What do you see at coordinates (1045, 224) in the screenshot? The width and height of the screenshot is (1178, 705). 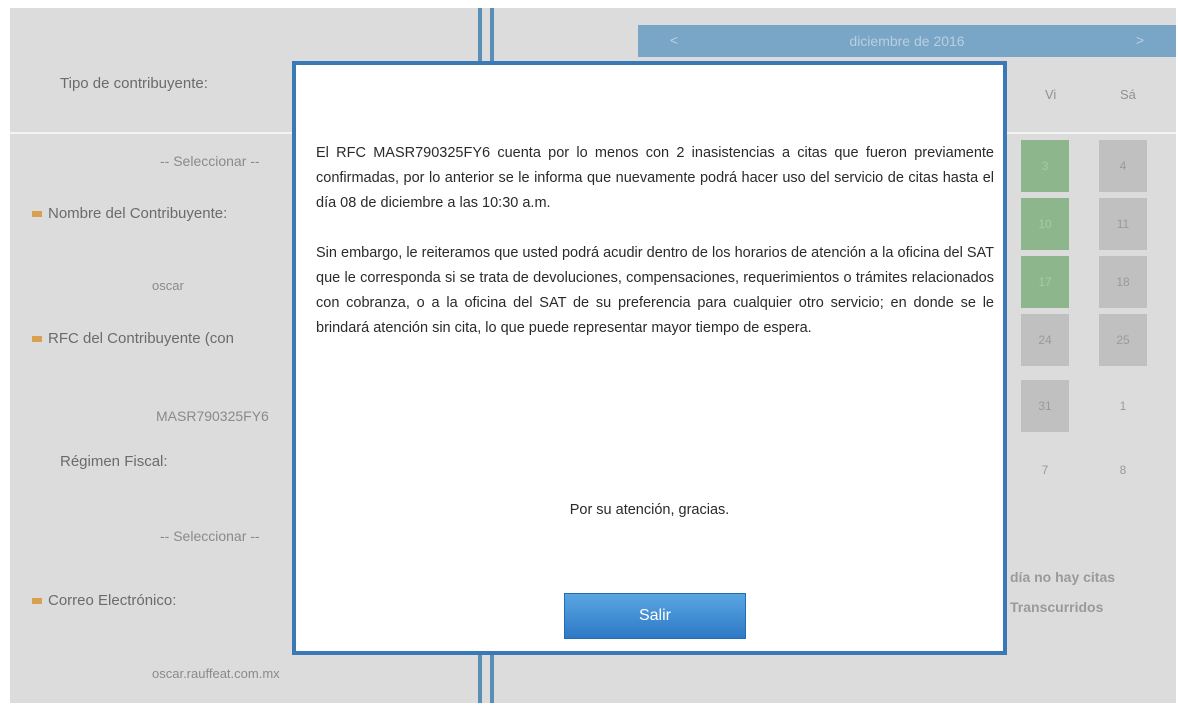 I see `calendar-day: 10` at bounding box center [1045, 224].